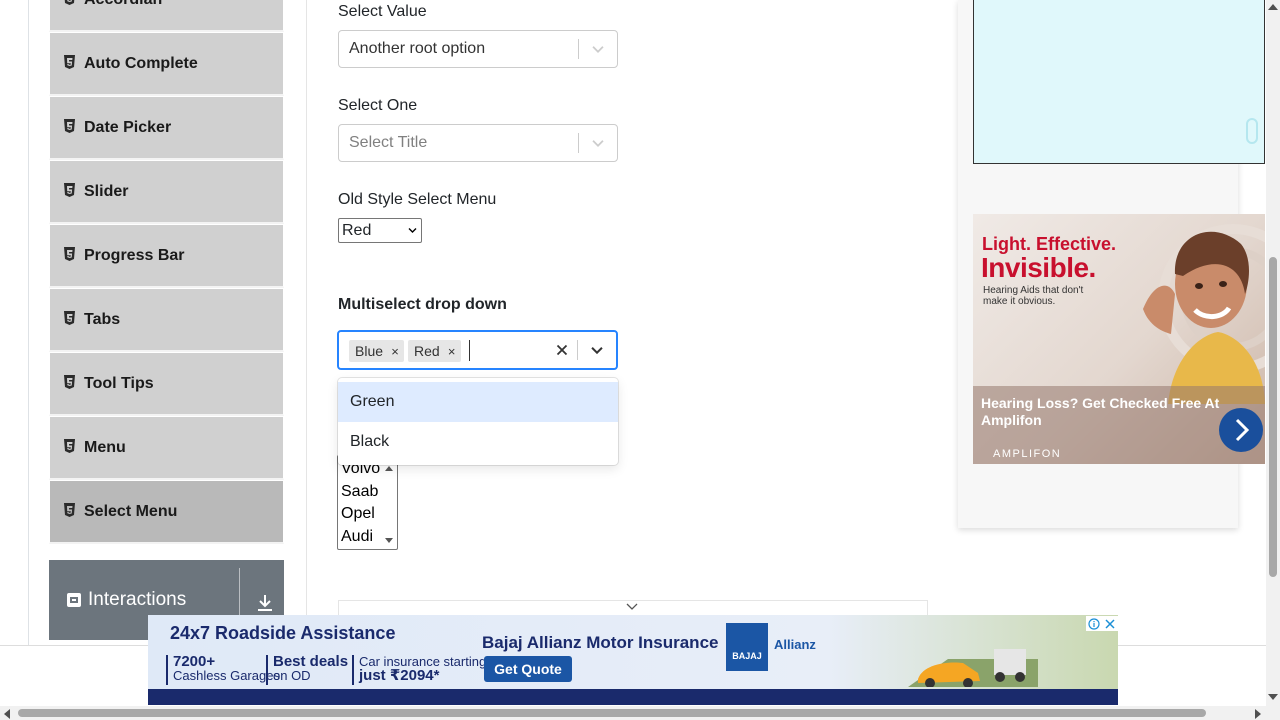 The width and height of the screenshot is (1280, 720). Describe the element at coordinates (478, 402) in the screenshot. I see `option-green: Green` at that location.